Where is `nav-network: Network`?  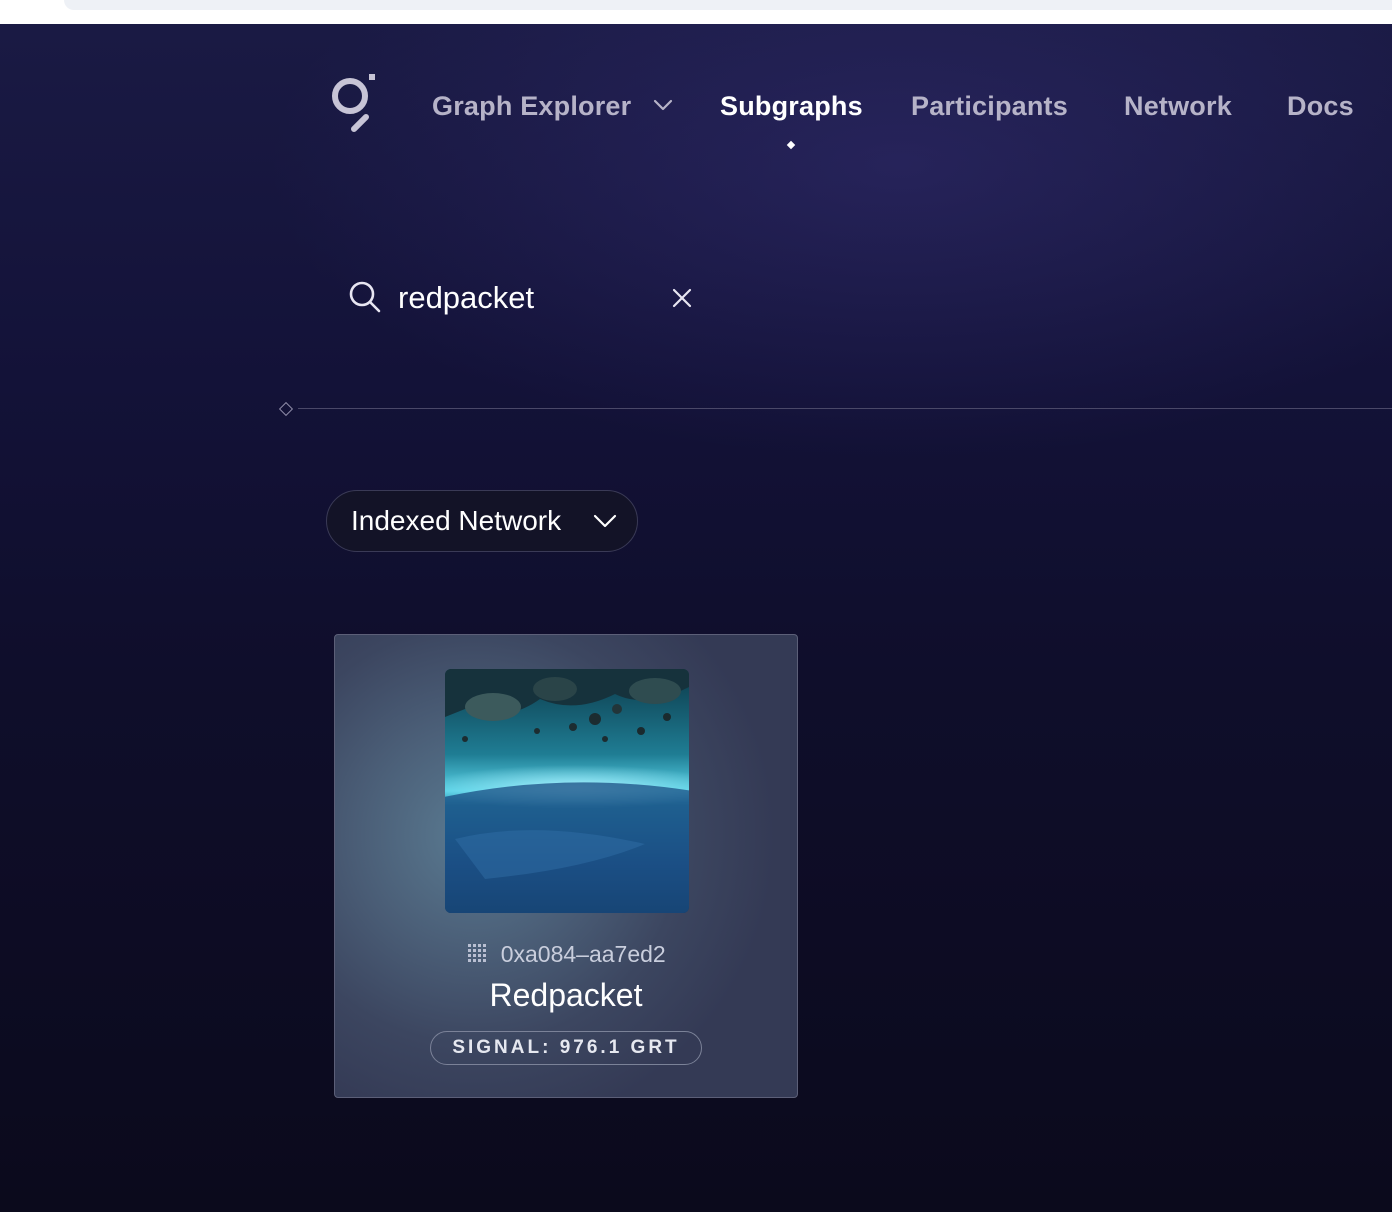
nav-network: Network is located at coordinates (1178, 106).